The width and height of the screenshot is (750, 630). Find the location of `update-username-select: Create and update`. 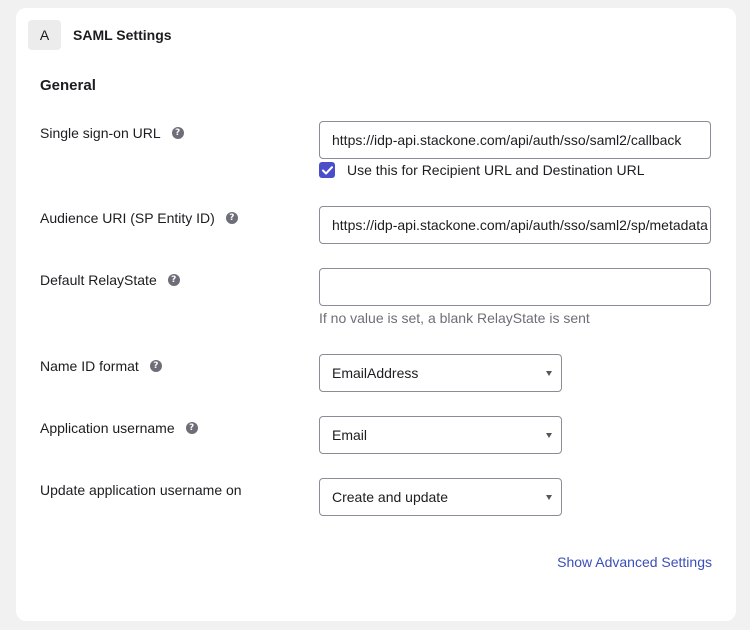

update-username-select: Create and update is located at coordinates (440, 497).